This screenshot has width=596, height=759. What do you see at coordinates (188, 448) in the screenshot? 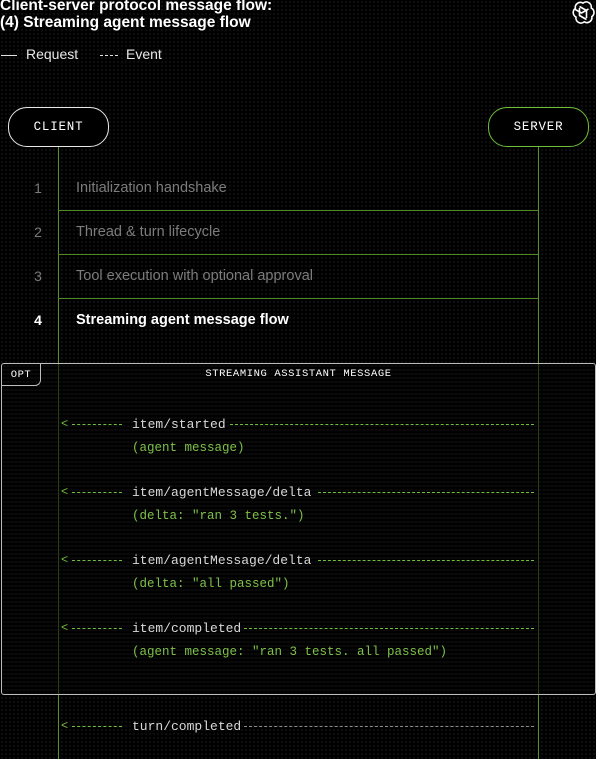
I see `message-payload: (agent message)` at bounding box center [188, 448].